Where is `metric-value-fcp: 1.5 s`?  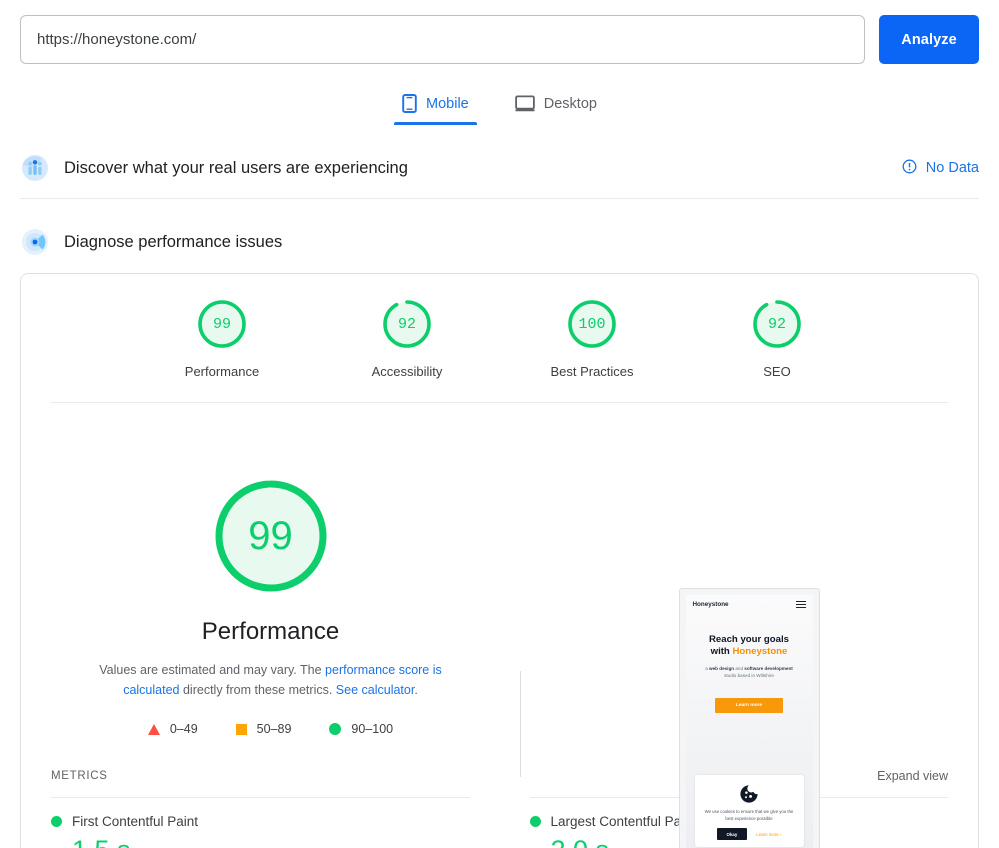
metric-value-fcp: 1.5 s is located at coordinates (271, 841).